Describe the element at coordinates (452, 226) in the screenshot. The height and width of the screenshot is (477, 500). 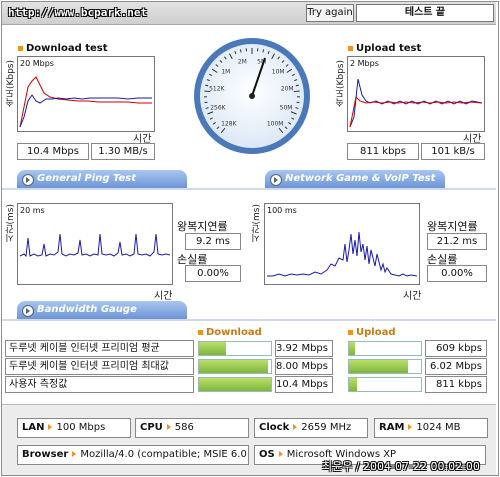
I see `game-rtt-label: 왕복지연률` at that location.